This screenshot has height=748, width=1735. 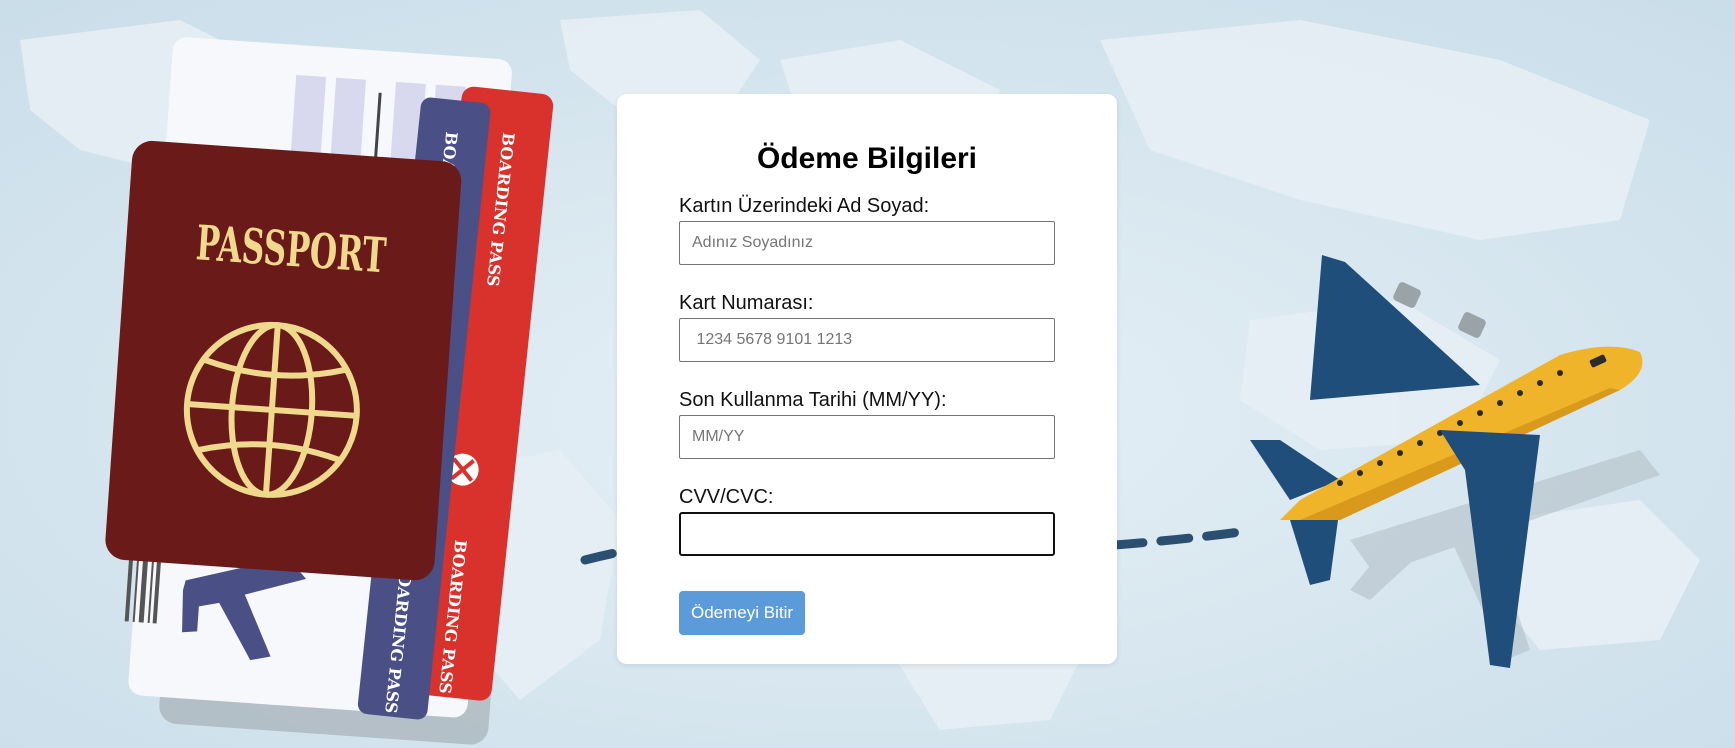 I want to click on card-number-label: Kart Numarası:, so click(x=746, y=303).